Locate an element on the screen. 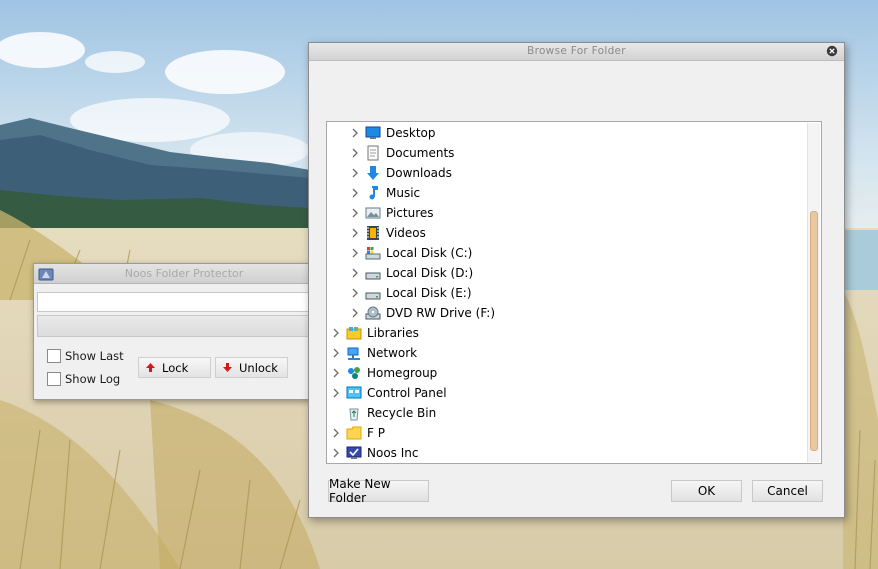 This screenshot has height=569, width=878. recycle-bin-icon is located at coordinates (354, 414).